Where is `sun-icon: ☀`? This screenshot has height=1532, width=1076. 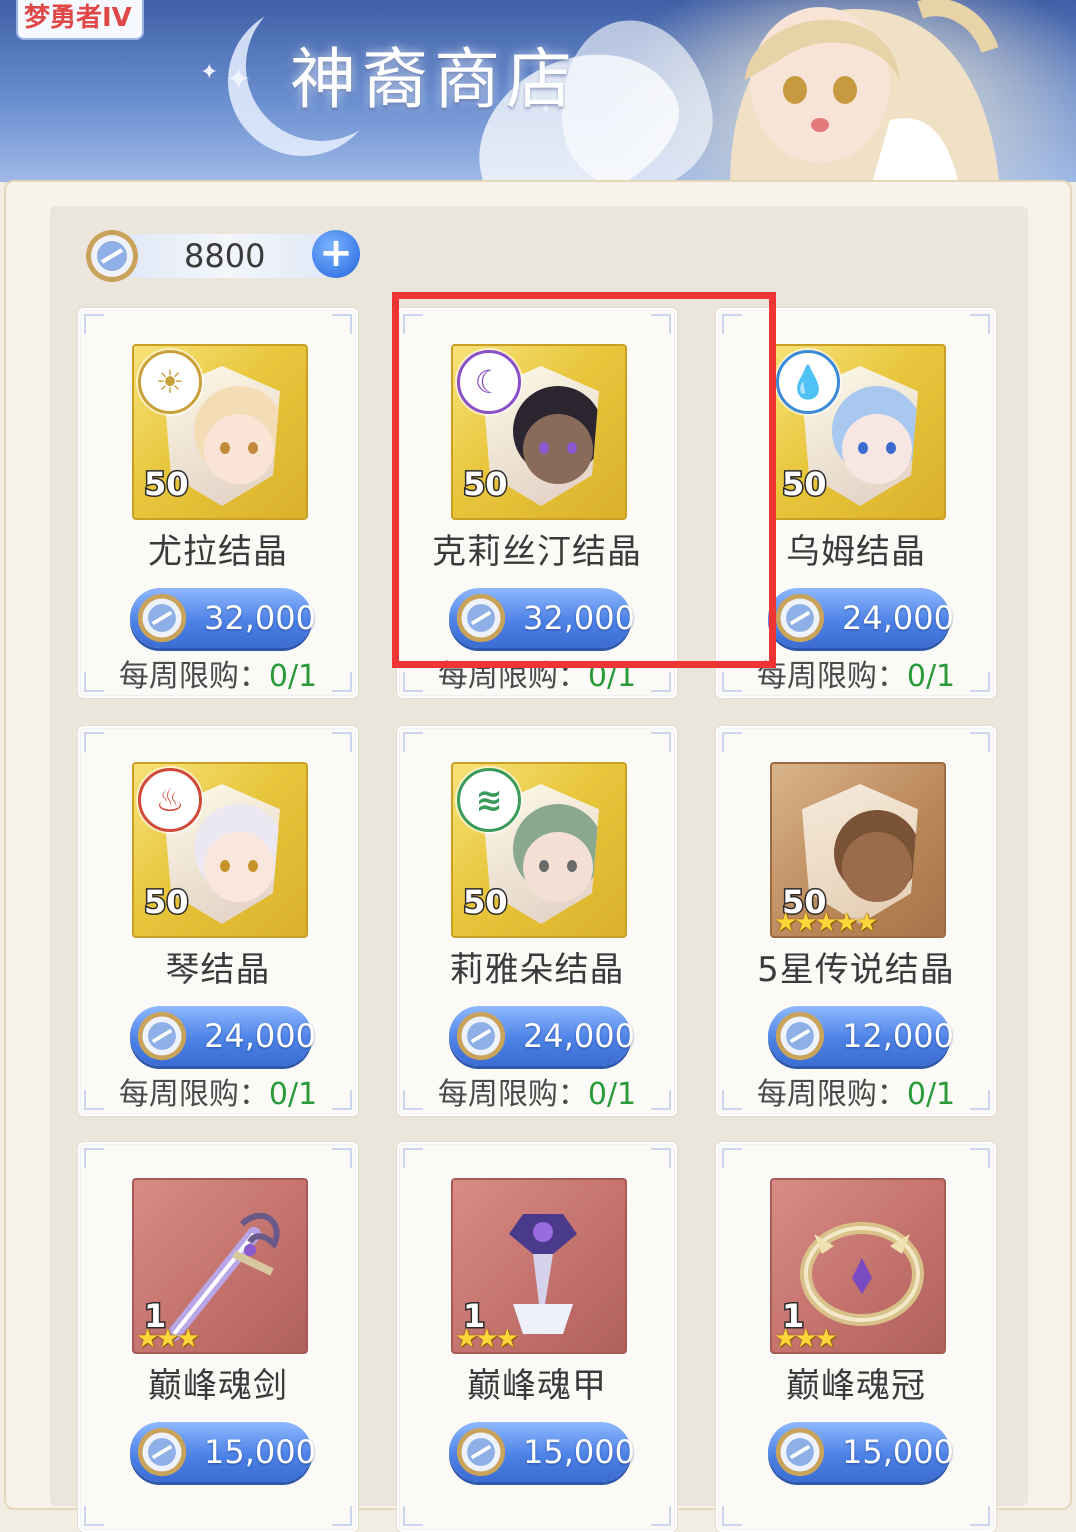 sun-icon: ☀ is located at coordinates (170, 382).